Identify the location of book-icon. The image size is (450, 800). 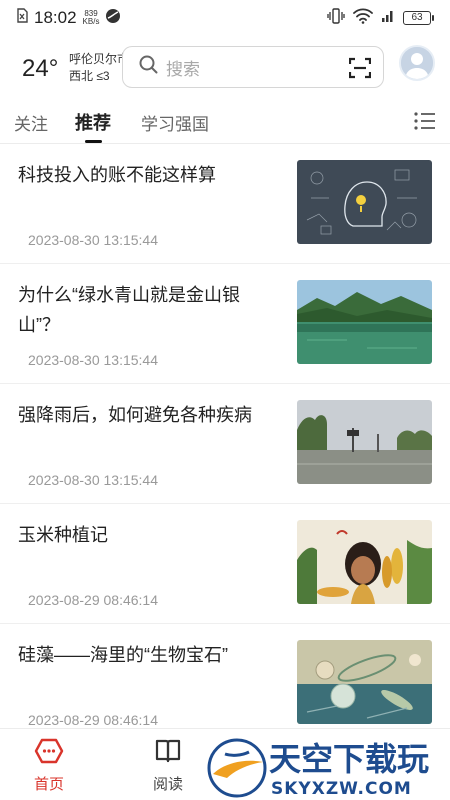
(168, 754).